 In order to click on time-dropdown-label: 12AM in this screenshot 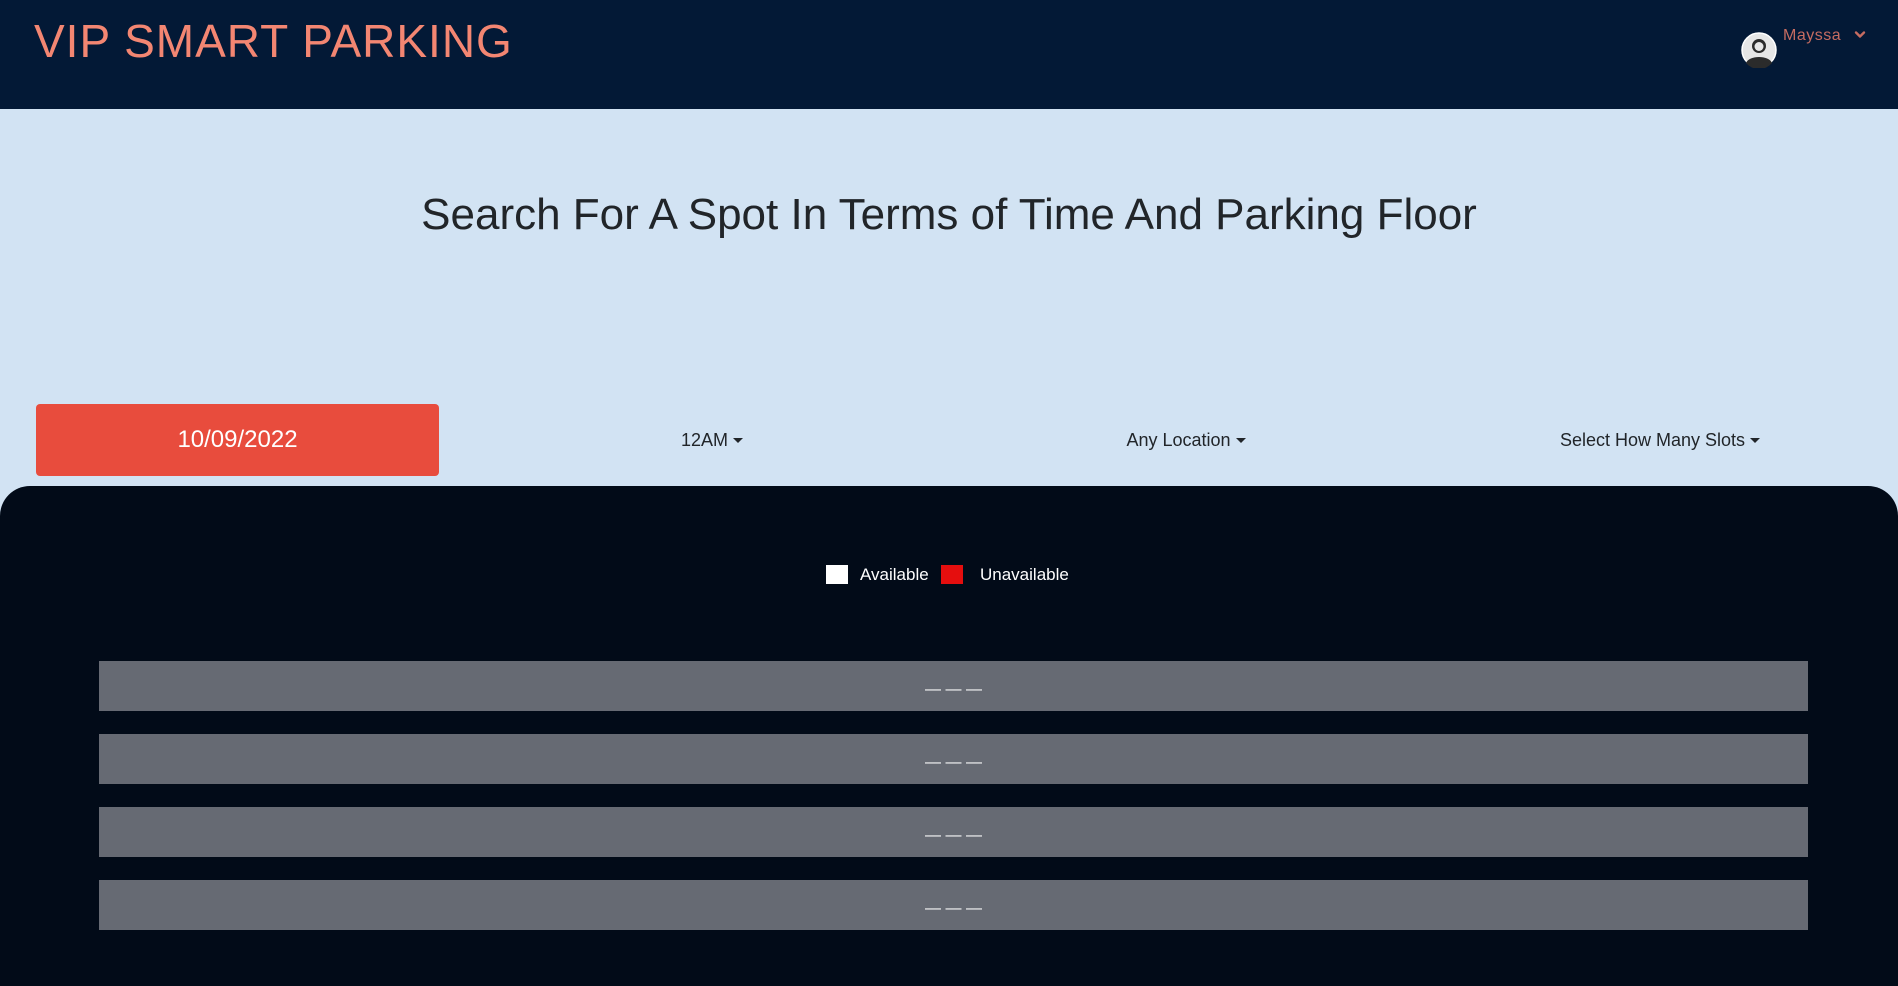, I will do `click(704, 440)`.